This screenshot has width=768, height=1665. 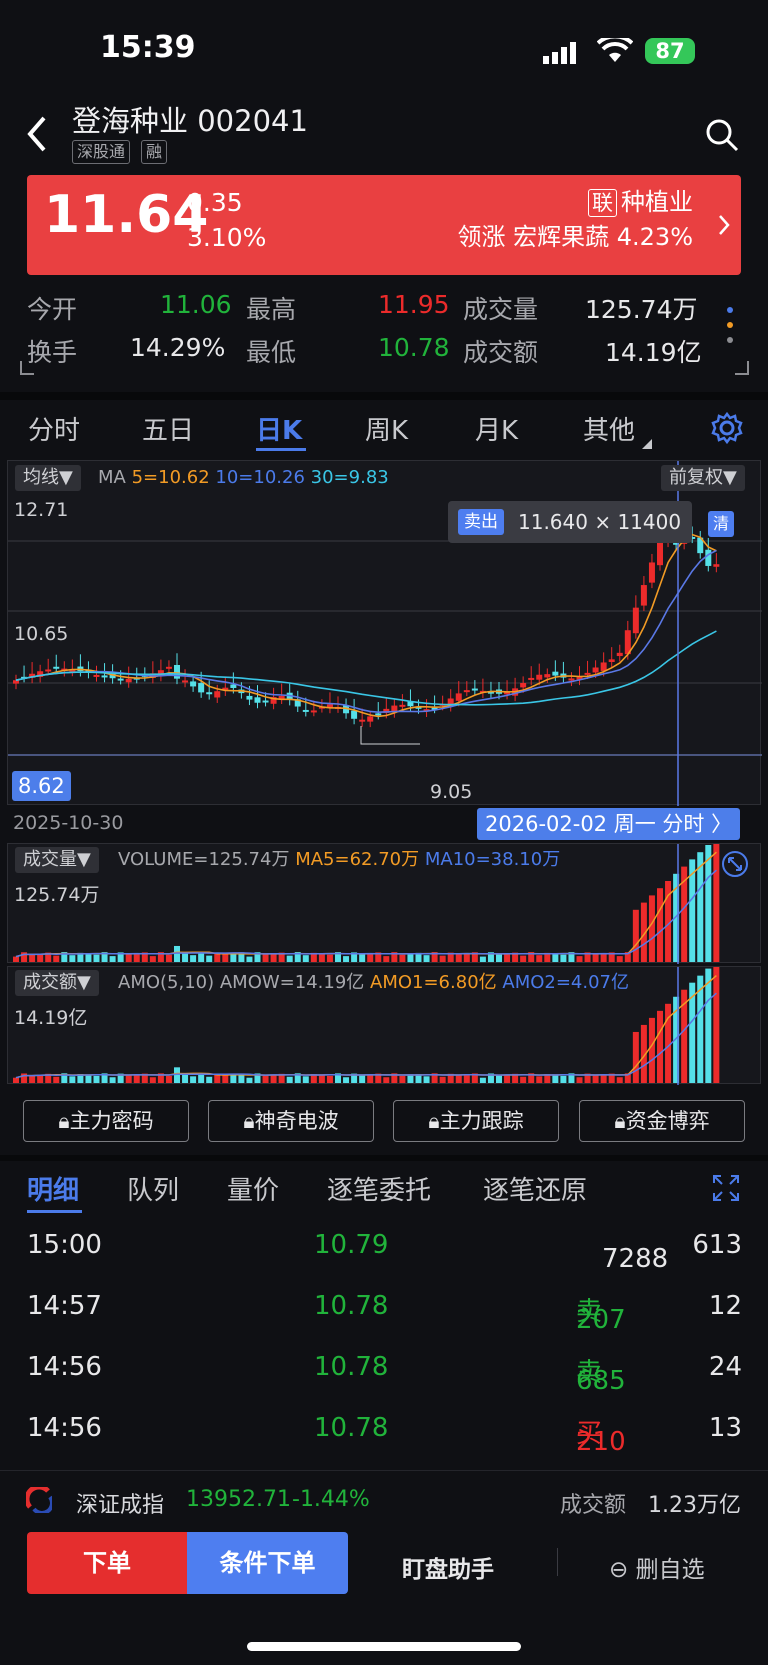 I want to click on trade-count: 12, so click(x=725, y=1306).